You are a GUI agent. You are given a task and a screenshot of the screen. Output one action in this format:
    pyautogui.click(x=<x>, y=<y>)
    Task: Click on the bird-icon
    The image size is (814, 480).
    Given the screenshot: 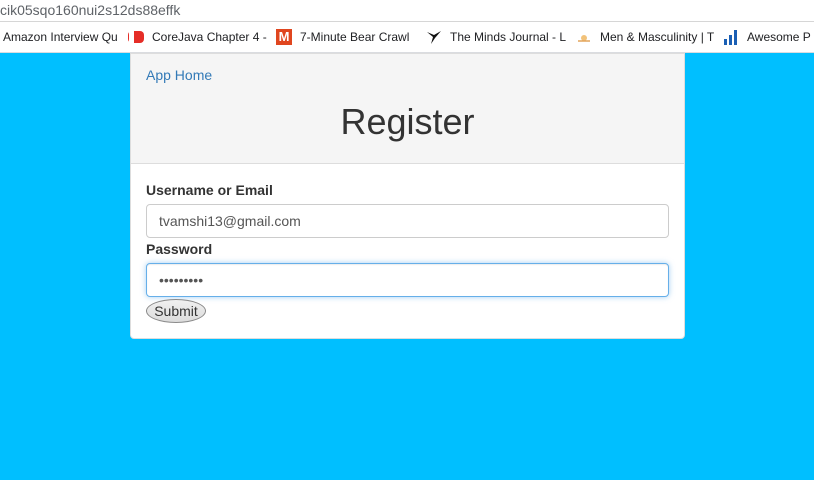 What is the action you would take?
    pyautogui.click(x=434, y=37)
    